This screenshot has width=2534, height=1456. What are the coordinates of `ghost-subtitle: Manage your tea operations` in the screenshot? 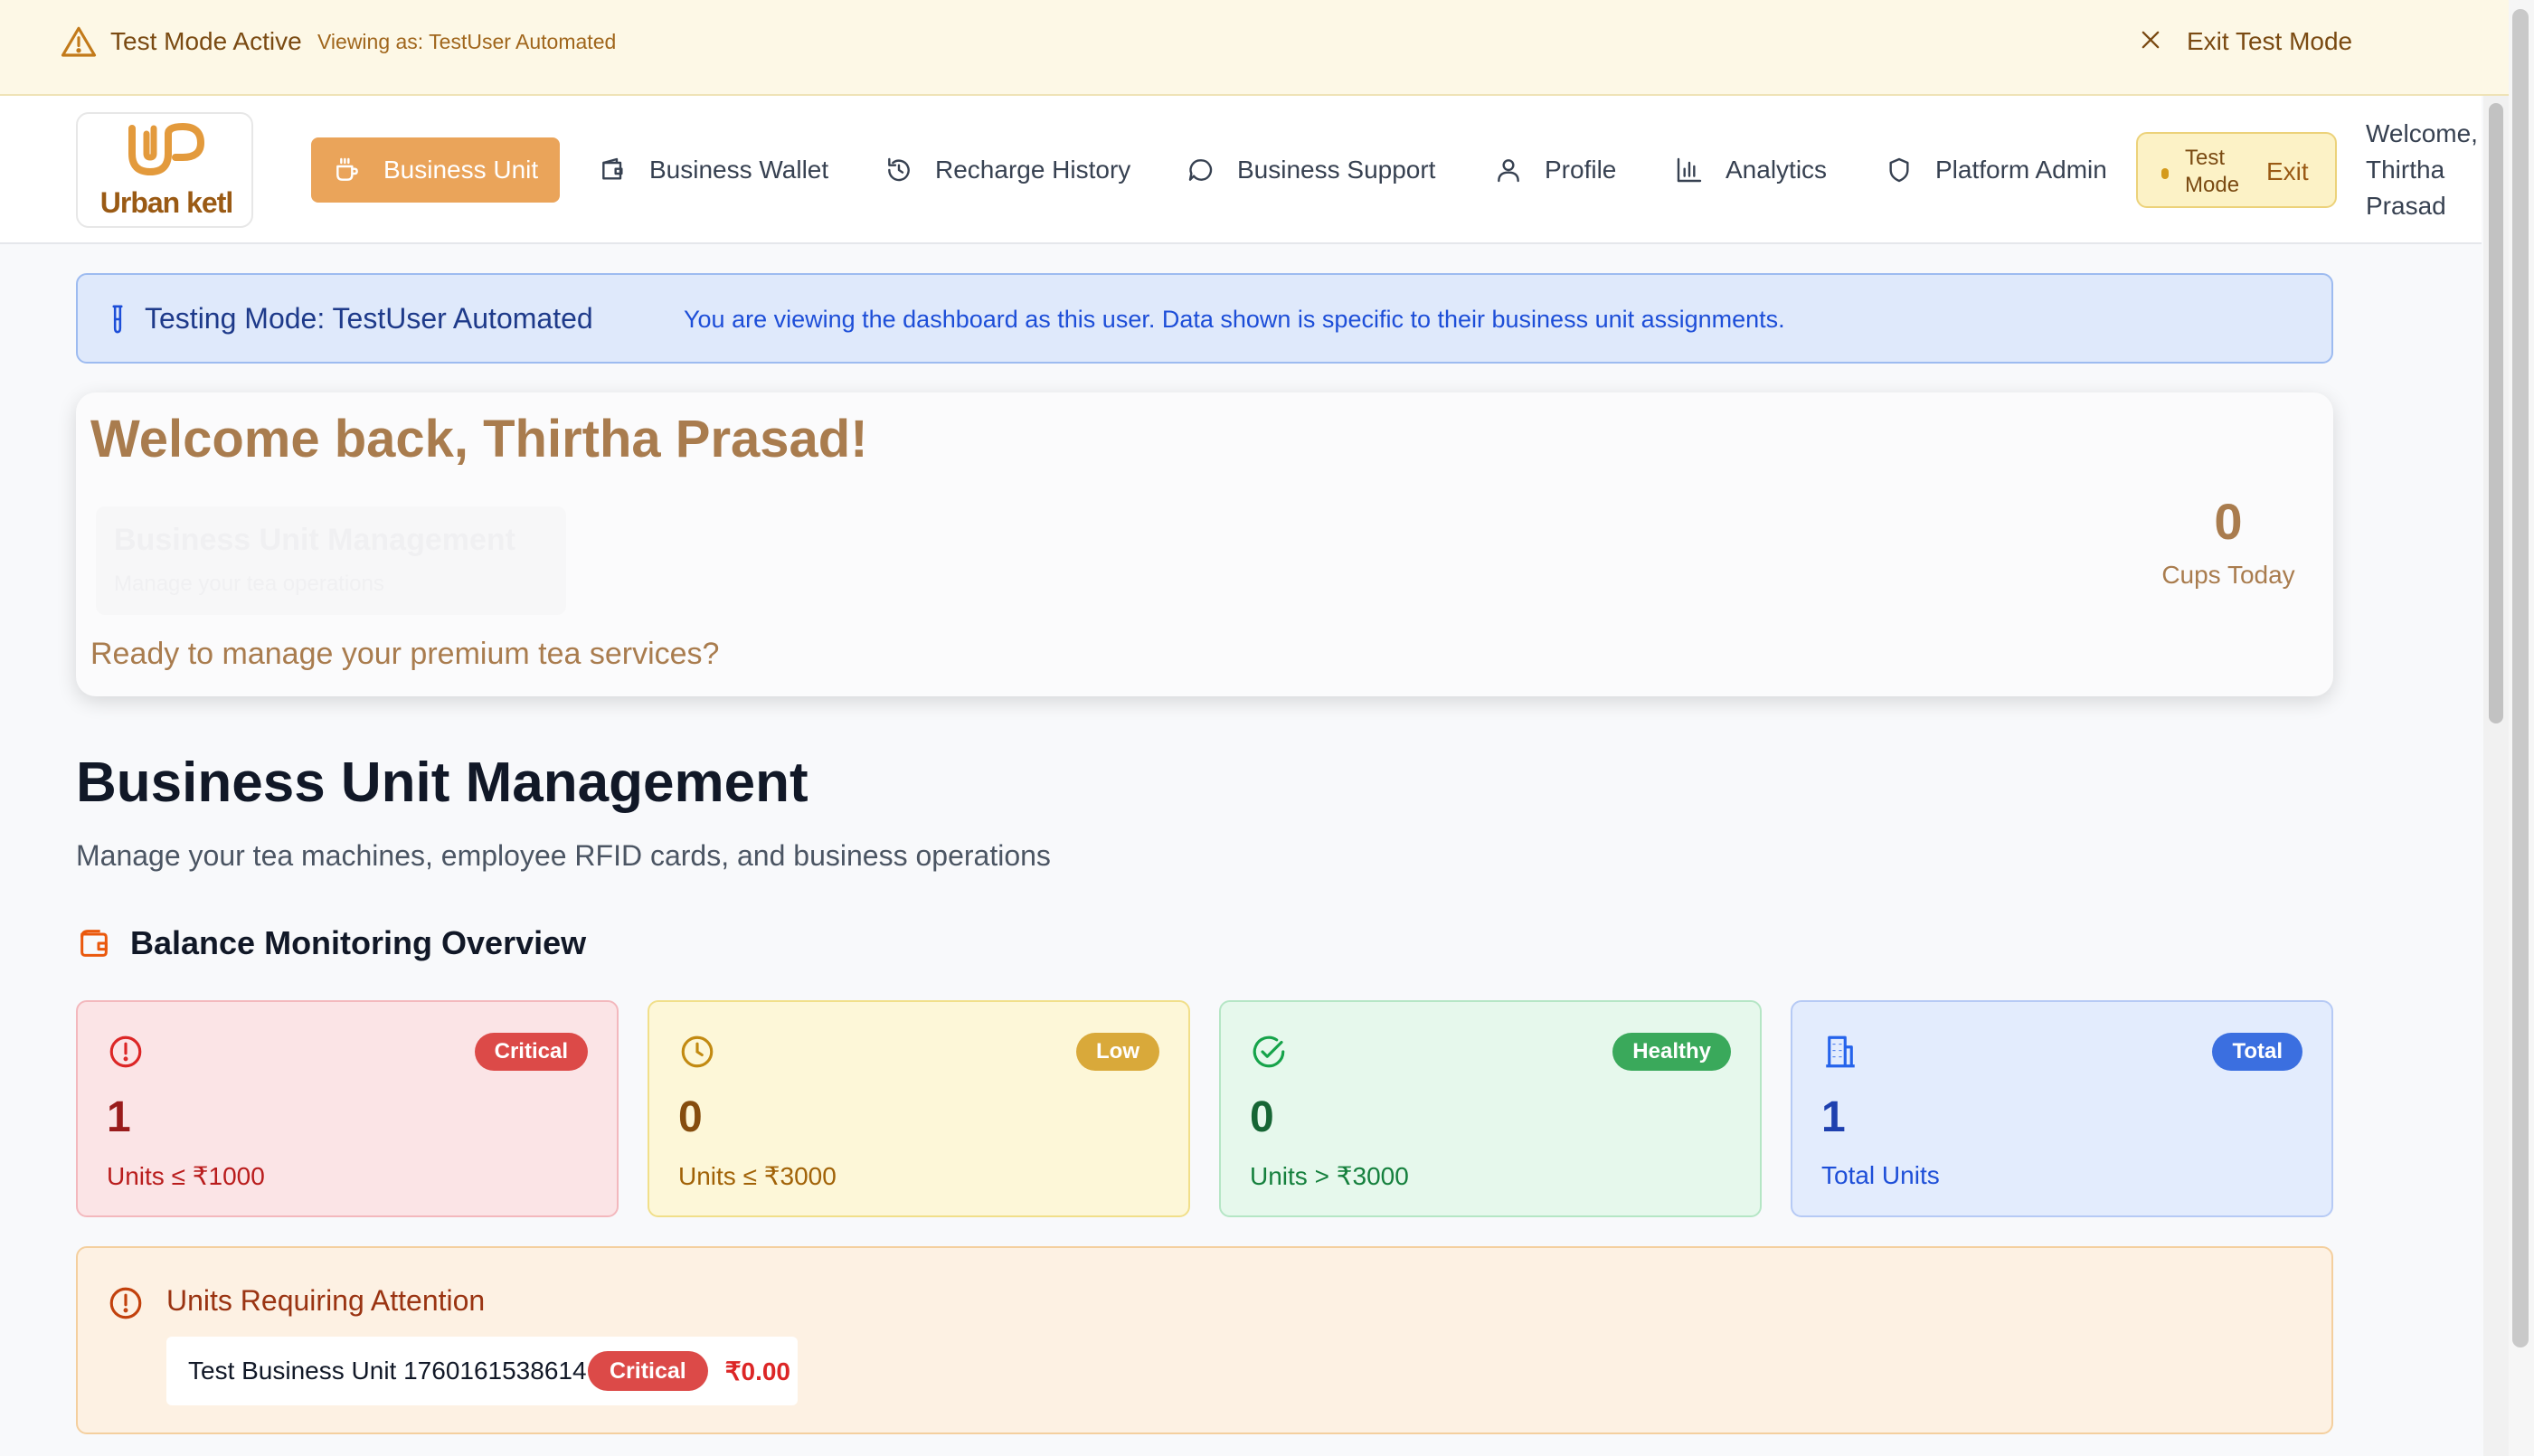 It's located at (249, 584).